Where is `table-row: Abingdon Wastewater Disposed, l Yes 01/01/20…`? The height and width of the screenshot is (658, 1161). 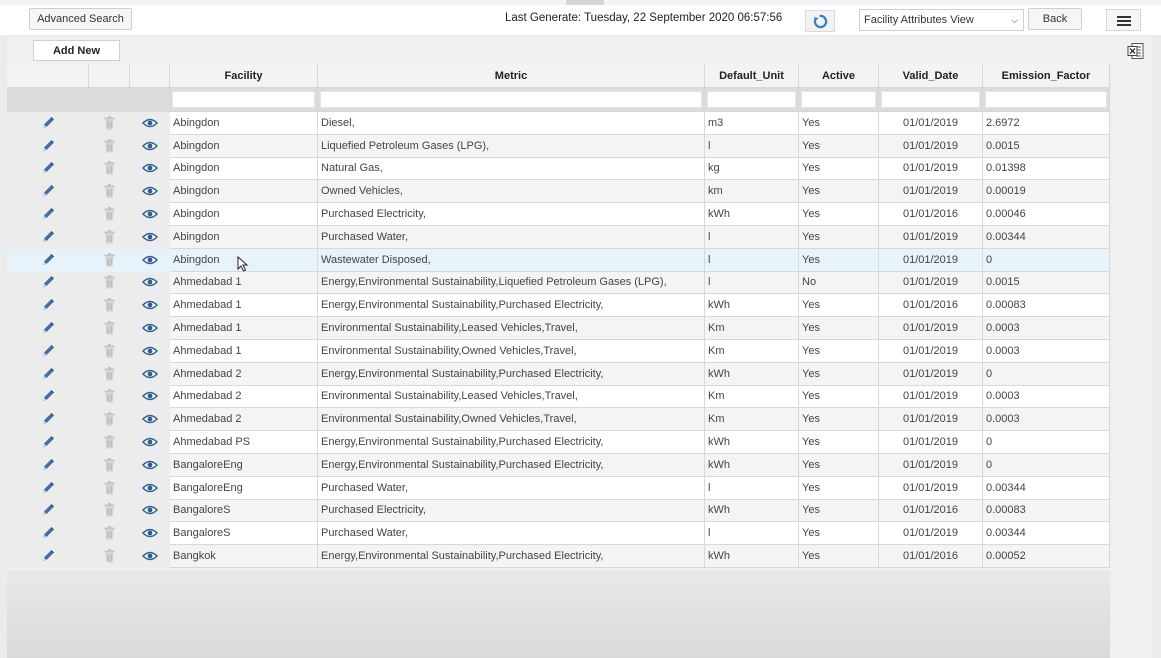
table-row: Abingdon Wastewater Disposed, l Yes 01/01/20… is located at coordinates (558, 260).